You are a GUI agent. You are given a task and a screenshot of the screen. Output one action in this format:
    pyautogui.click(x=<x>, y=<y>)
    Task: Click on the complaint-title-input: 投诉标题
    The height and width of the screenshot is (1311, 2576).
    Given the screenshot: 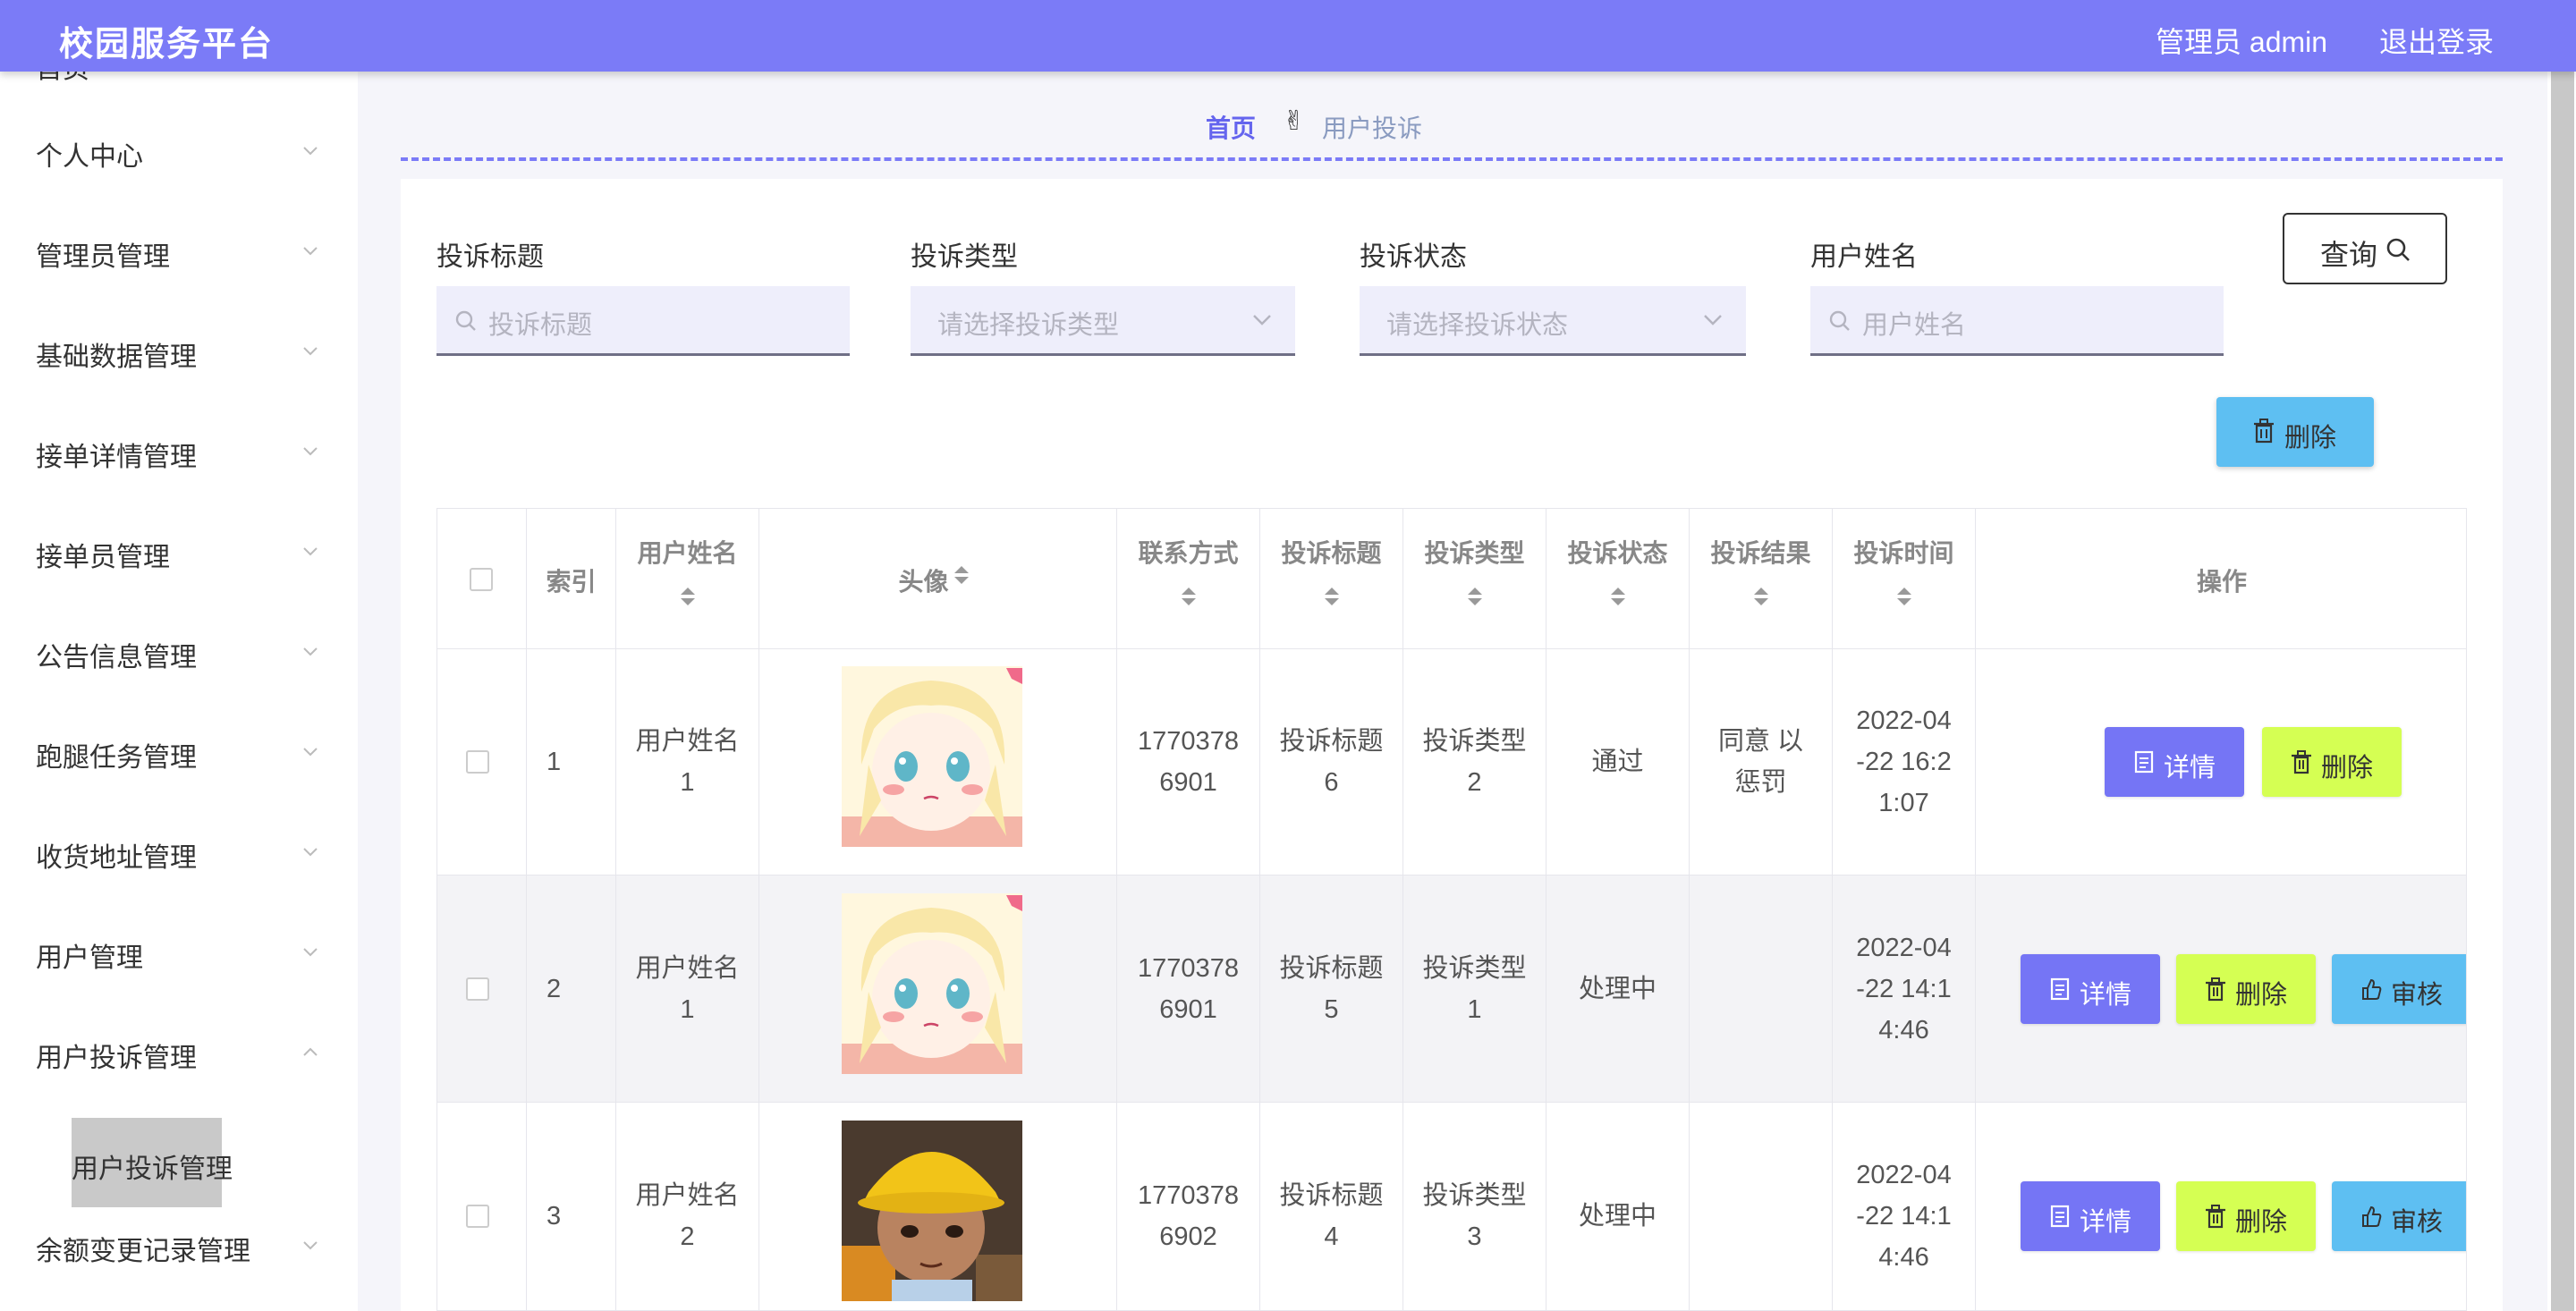 What is the action you would take?
    pyautogui.click(x=643, y=321)
    